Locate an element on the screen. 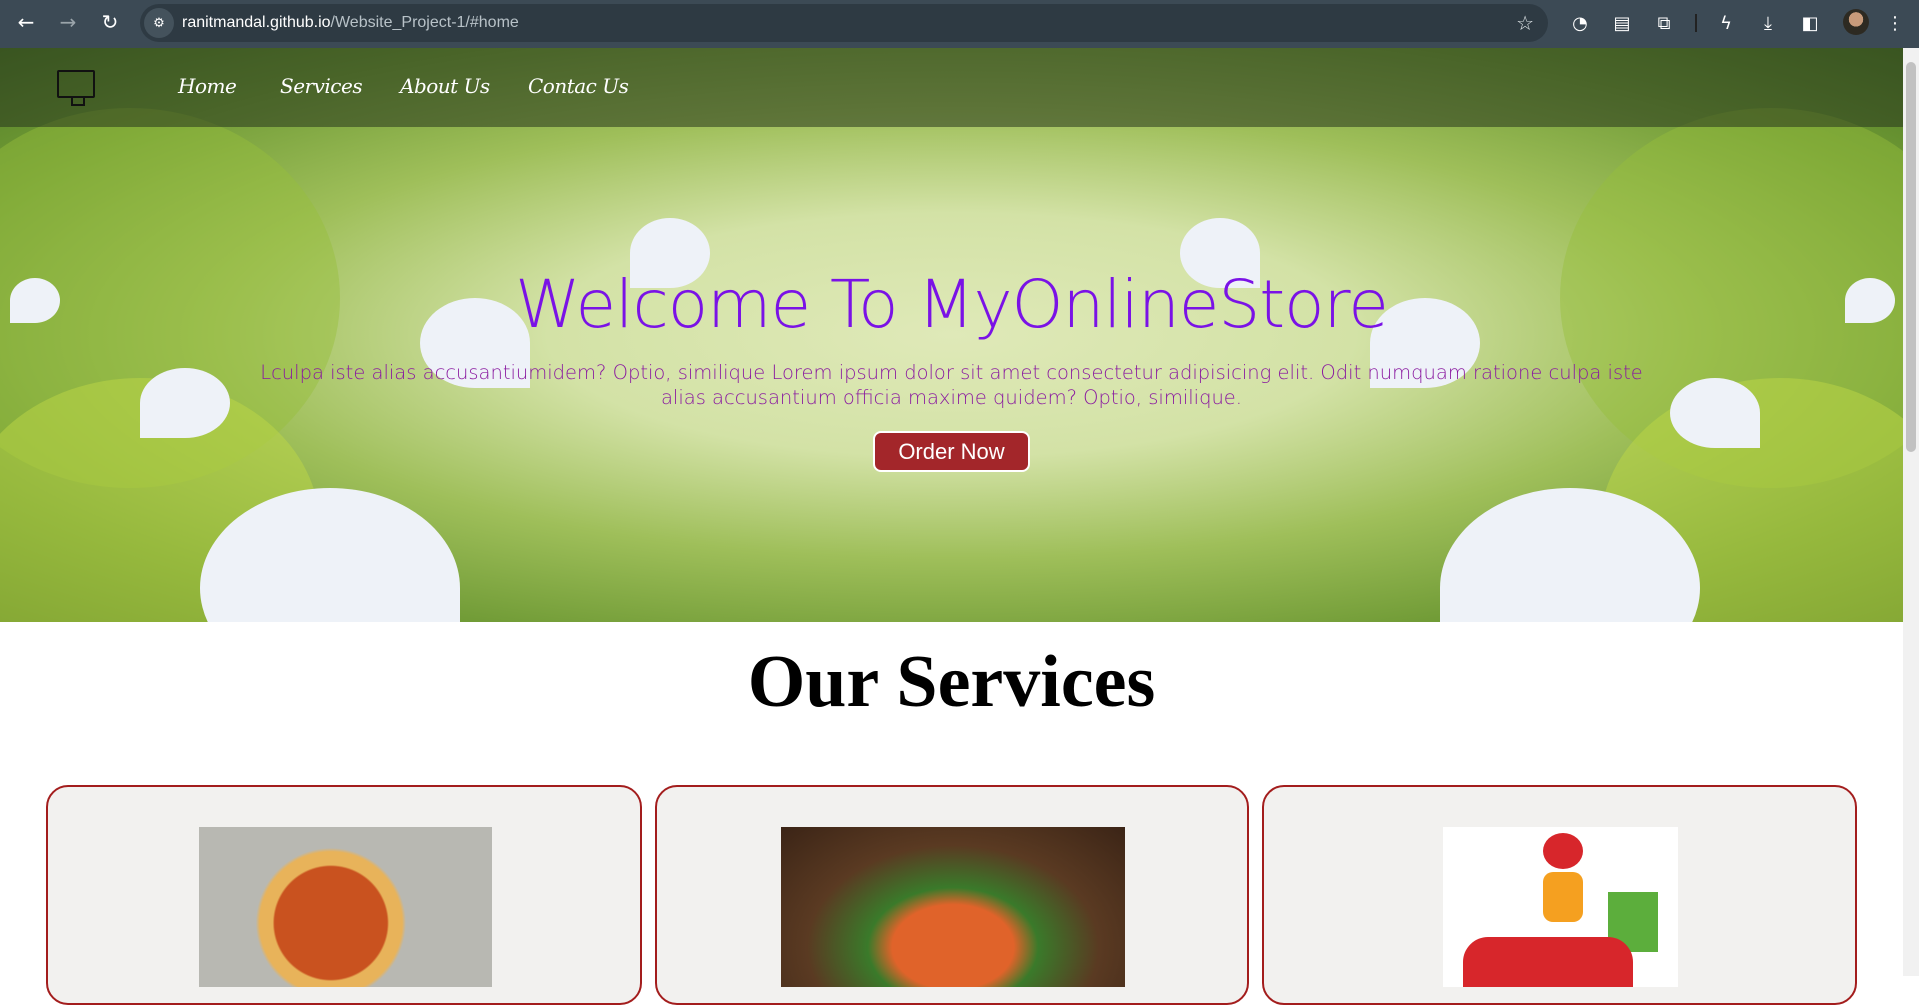  tab-search-icon: ▤ is located at coordinates (1622, 23).